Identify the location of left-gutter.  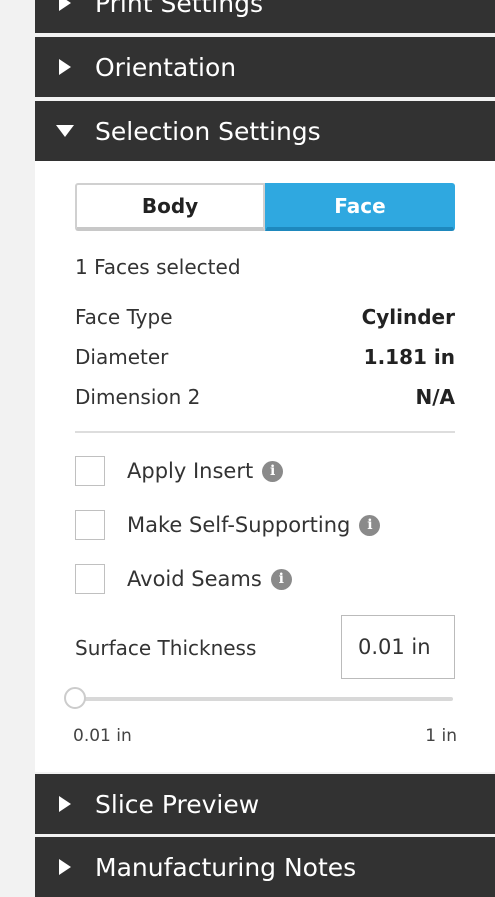
(17, 437).